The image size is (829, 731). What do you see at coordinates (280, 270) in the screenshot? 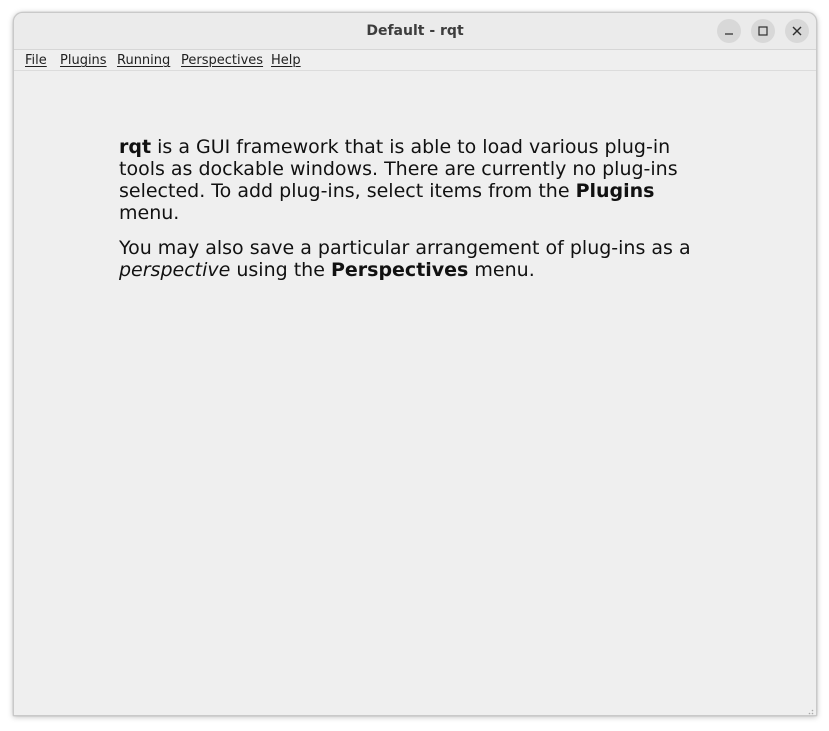
I see `intro-text-2-mid: using the` at bounding box center [280, 270].